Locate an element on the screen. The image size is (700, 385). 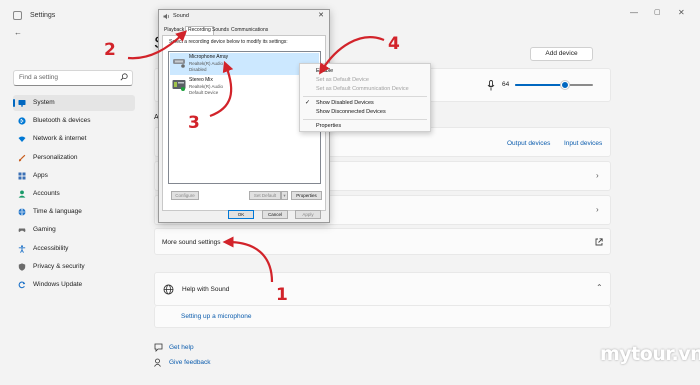
monitor-icon is located at coordinates (22, 103).